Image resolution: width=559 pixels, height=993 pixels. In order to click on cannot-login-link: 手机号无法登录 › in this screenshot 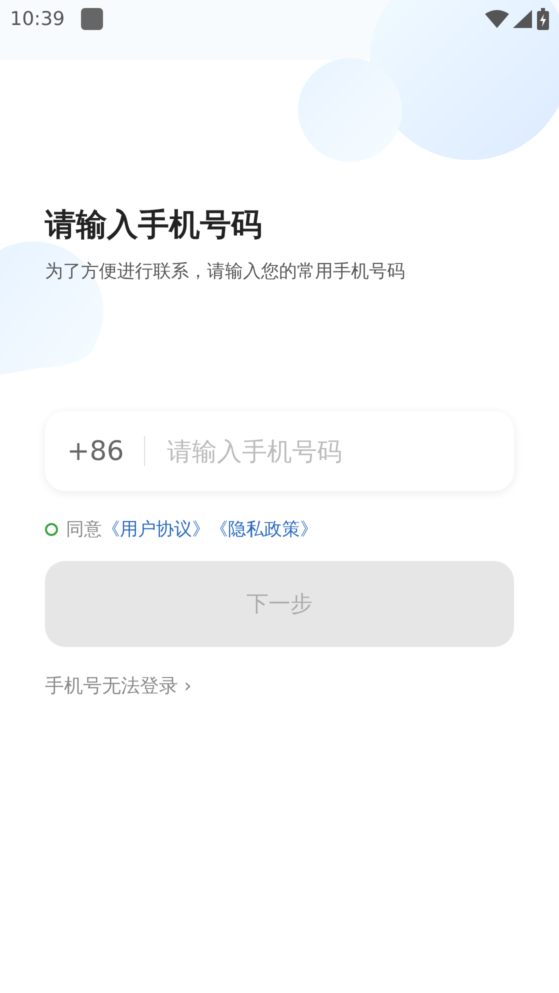, I will do `click(118, 686)`.